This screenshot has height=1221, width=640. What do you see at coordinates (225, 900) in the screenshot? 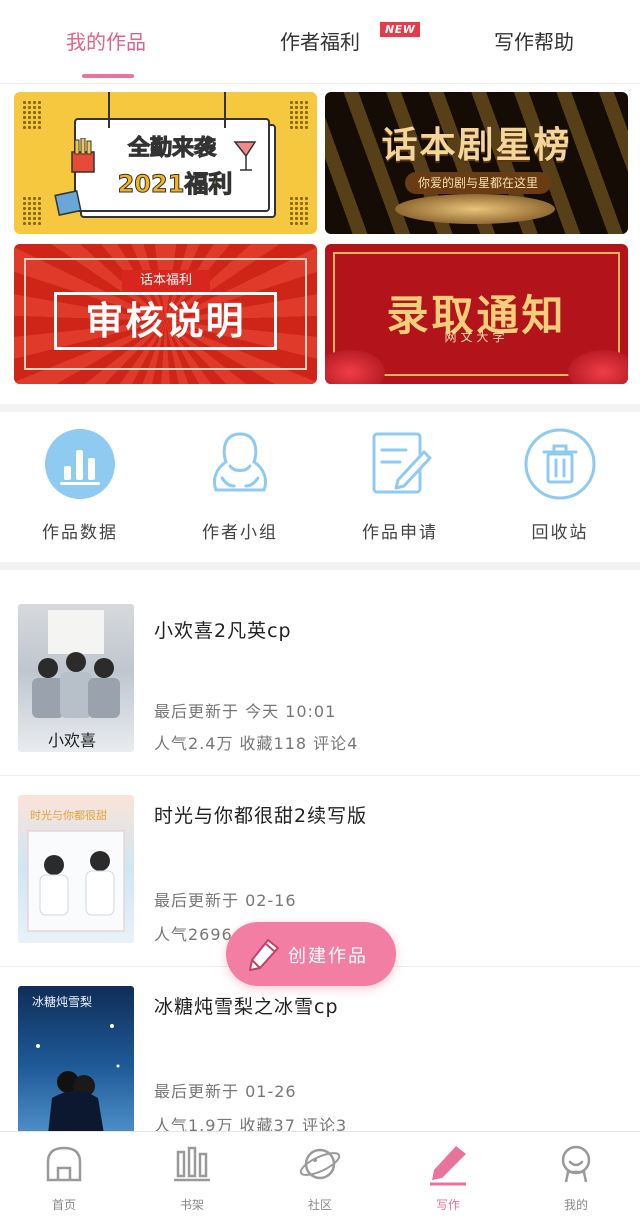
I see `work-updated: 最后更新于 02-16` at bounding box center [225, 900].